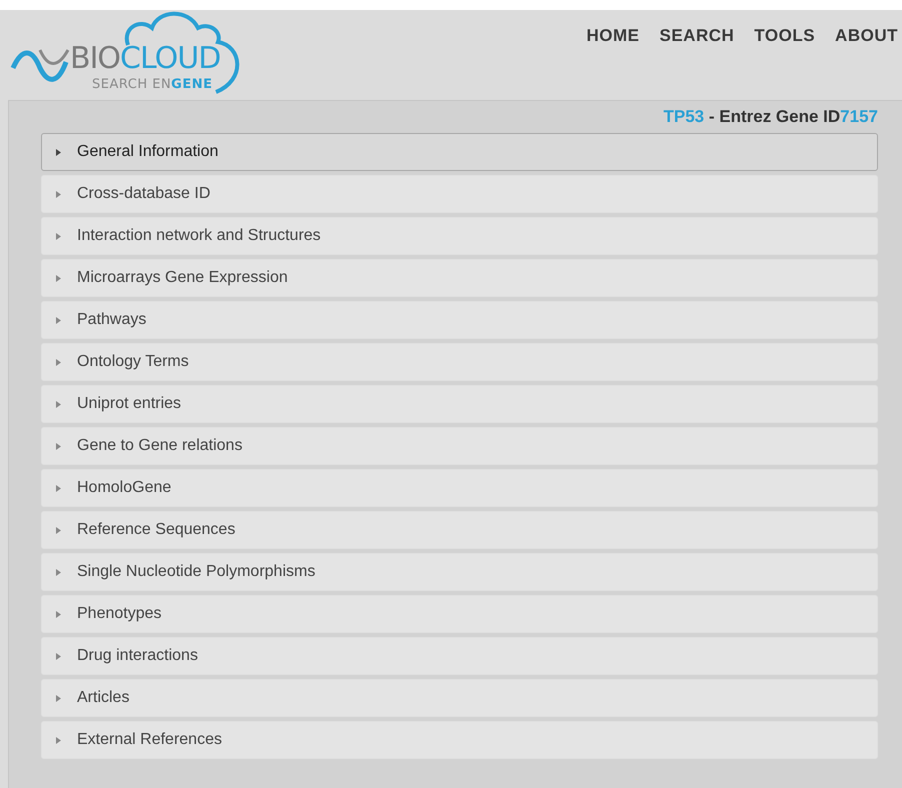 This screenshot has width=902, height=788. What do you see at coordinates (145, 59) in the screenshot?
I see `logo-title: BIOCLOUD` at bounding box center [145, 59].